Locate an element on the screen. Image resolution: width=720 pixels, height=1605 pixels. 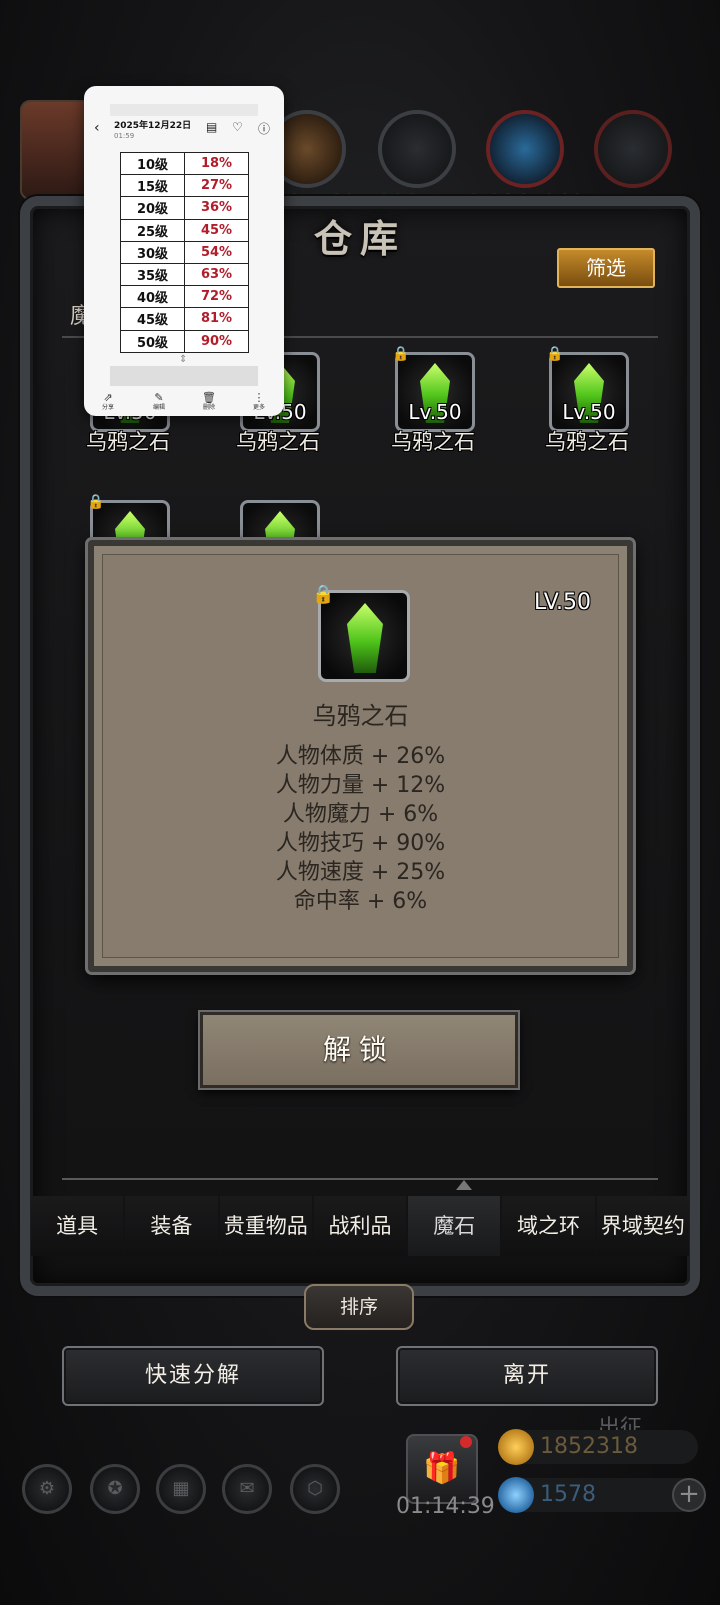
tab-realm-contracts: 界域契约 is located at coordinates (642, 1226).